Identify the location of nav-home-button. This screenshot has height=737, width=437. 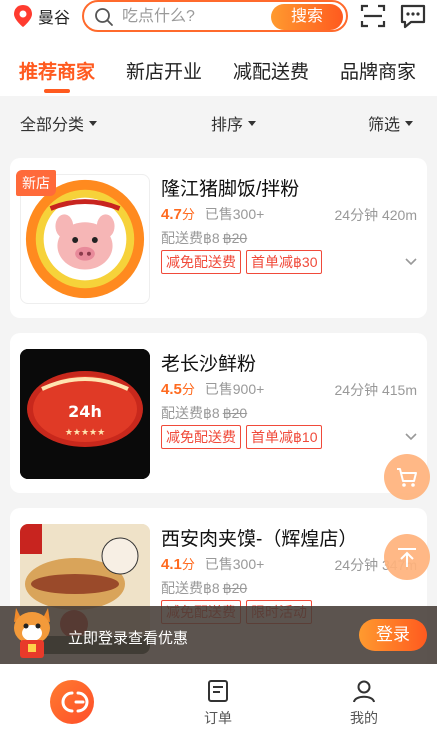
(72, 702).